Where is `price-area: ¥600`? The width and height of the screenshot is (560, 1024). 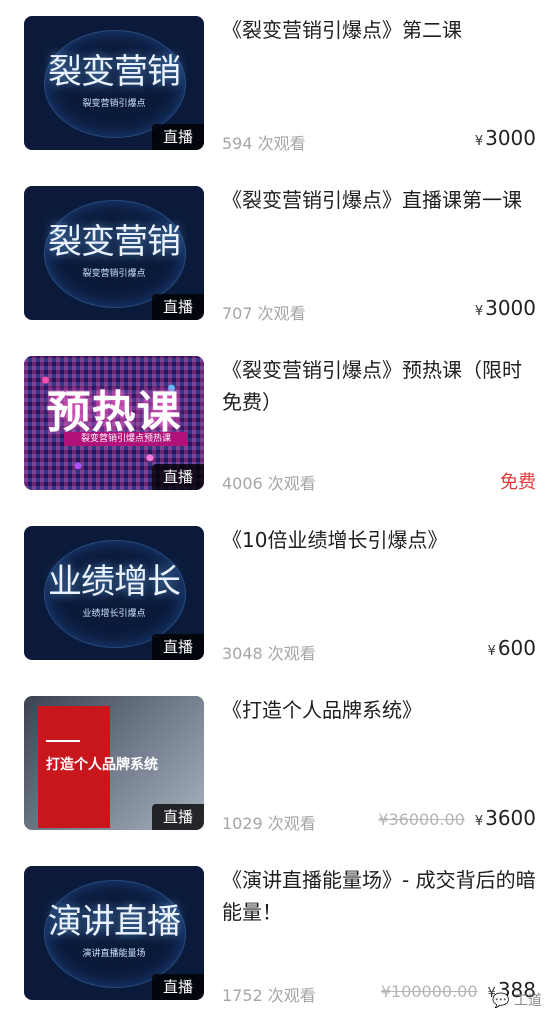
price-area: ¥600 is located at coordinates (512, 648).